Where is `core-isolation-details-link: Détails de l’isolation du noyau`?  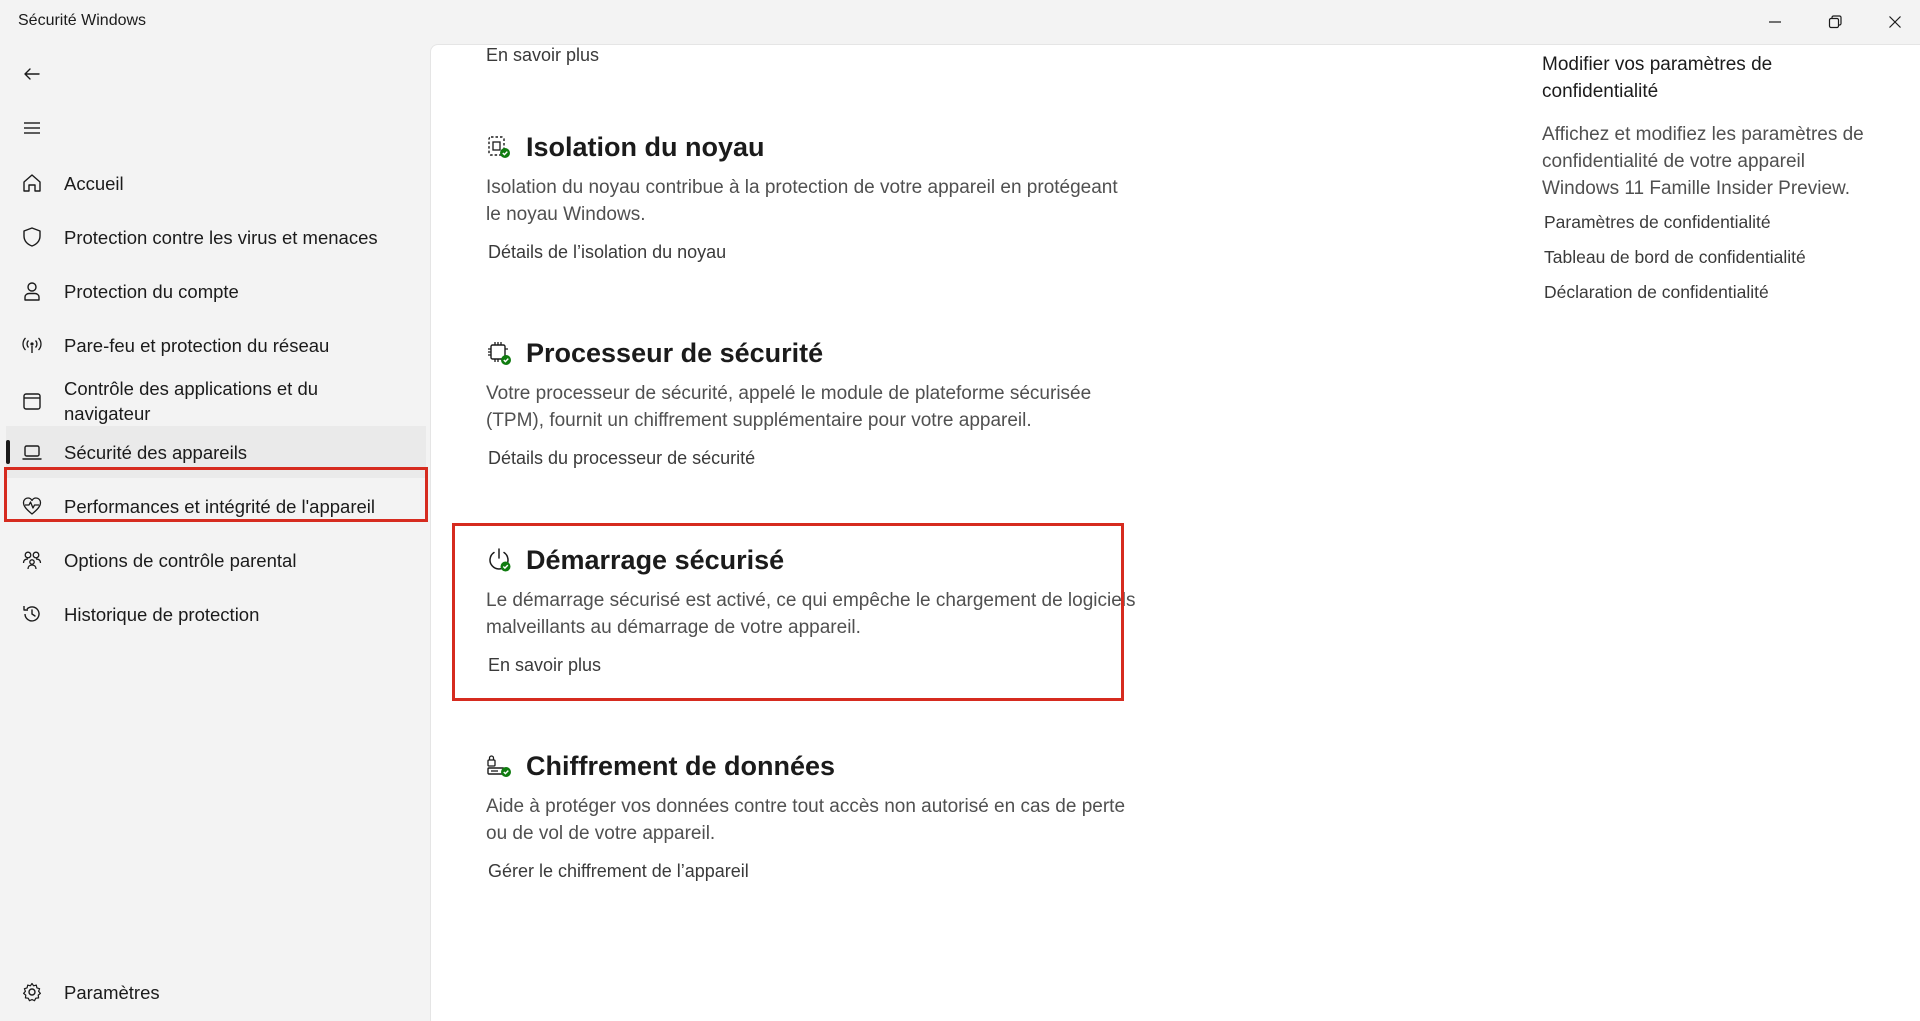
core-isolation-details-link: Détails de l’isolation du noyau is located at coordinates (812, 252).